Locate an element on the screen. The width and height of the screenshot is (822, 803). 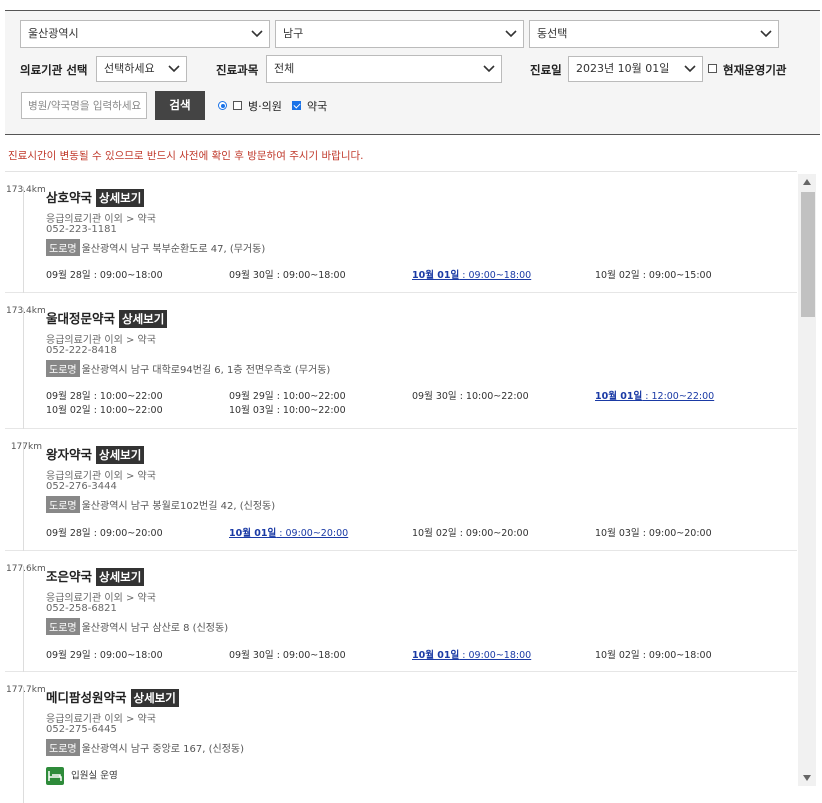
hospital-checkbox is located at coordinates (237, 105).